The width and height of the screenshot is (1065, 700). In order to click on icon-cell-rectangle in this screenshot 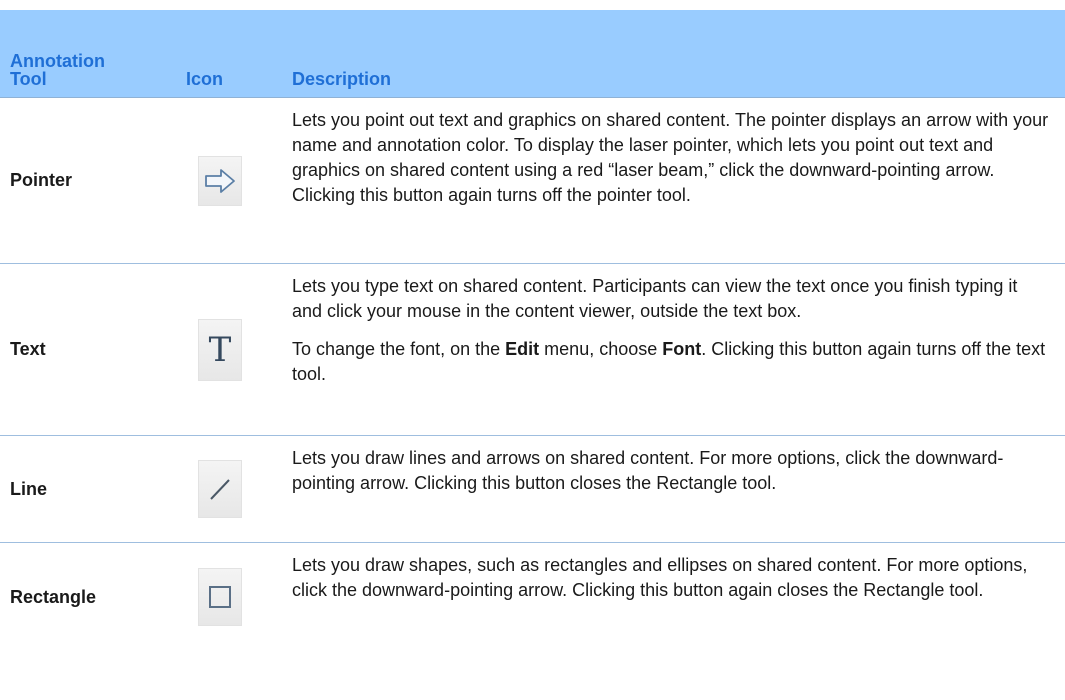, I will do `click(239, 597)`.